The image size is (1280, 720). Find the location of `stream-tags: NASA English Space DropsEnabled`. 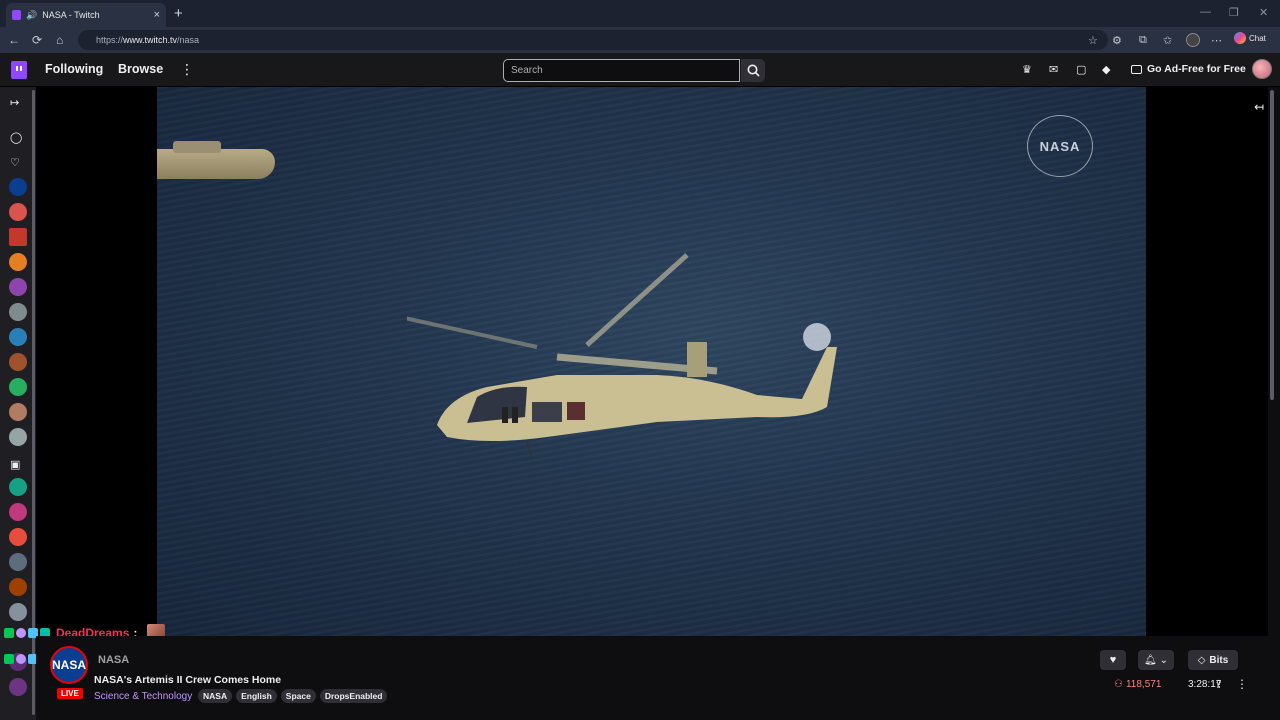

stream-tags: NASA English Space DropsEnabled is located at coordinates (293, 696).